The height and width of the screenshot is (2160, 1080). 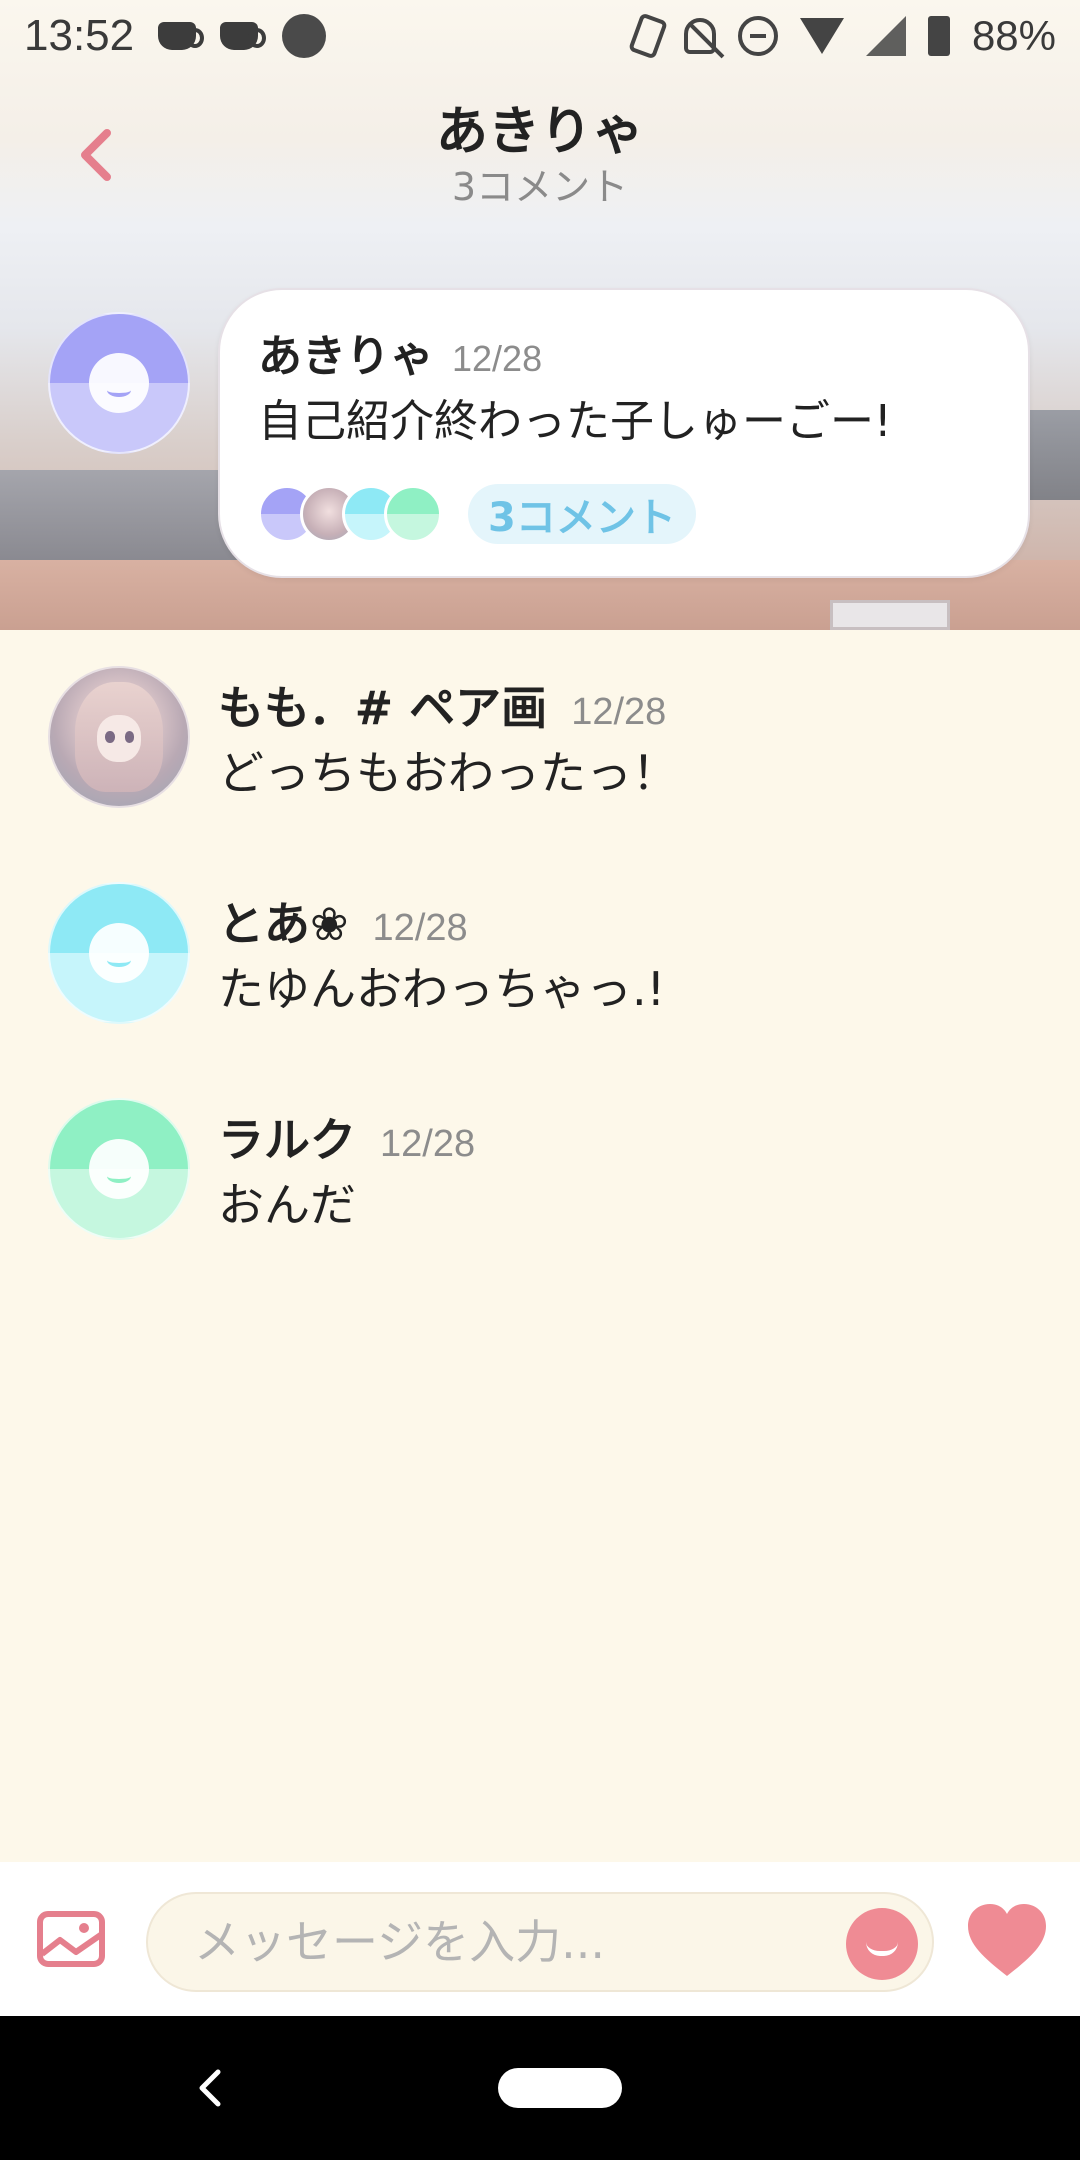 I want to click on avatar-photo, so click(x=119, y=737).